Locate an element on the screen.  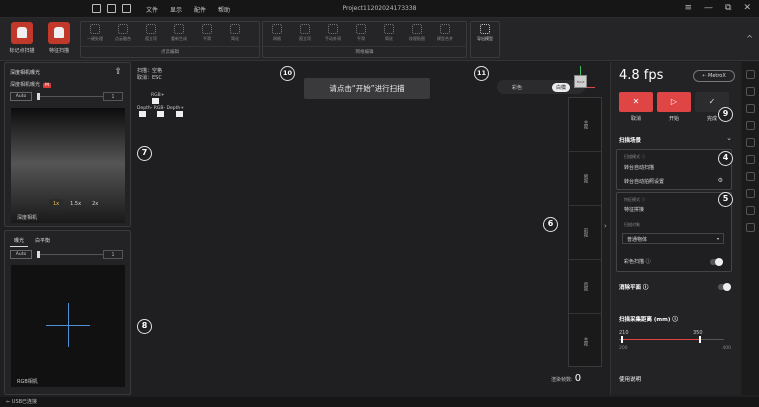
usb-status: USB已连接 is located at coordinates (24, 402).